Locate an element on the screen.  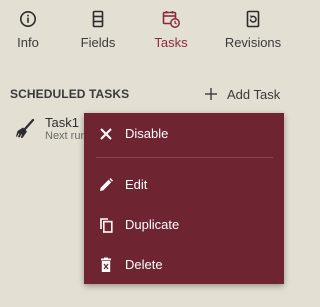
plus-icon is located at coordinates (211, 94).